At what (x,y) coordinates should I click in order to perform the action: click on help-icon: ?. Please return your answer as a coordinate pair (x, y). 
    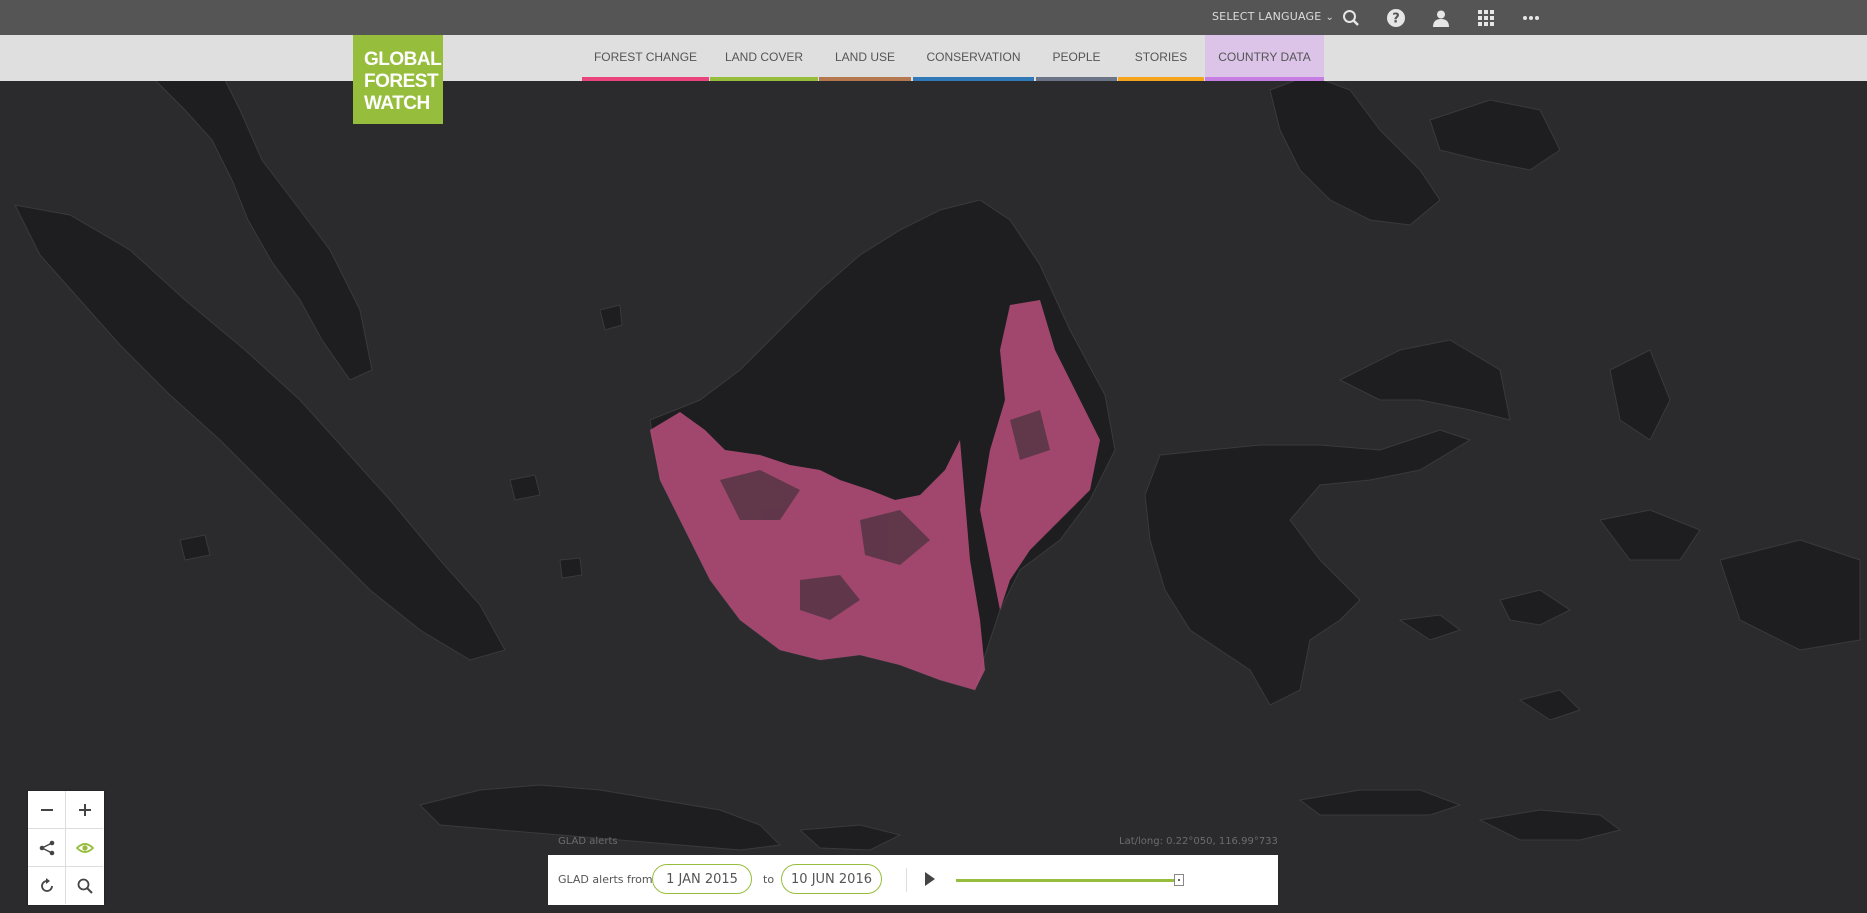
    Looking at the image, I should click on (1396, 18).